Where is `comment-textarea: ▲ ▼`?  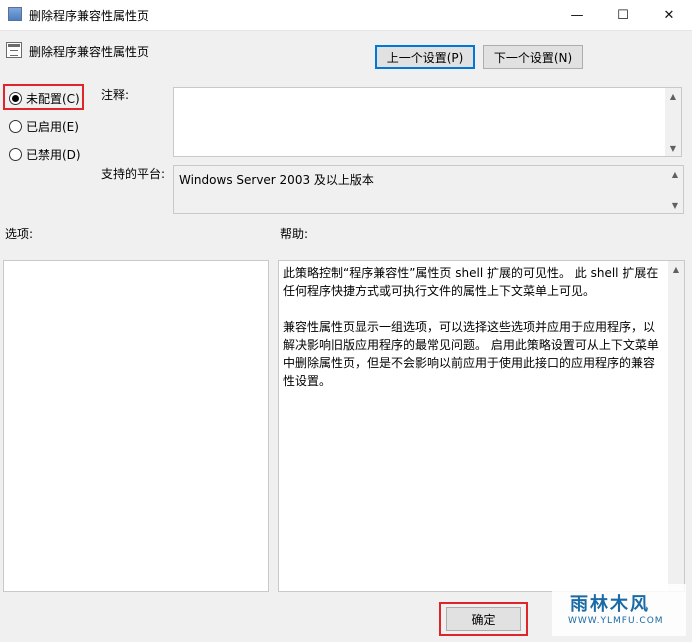 comment-textarea: ▲ ▼ is located at coordinates (427, 122).